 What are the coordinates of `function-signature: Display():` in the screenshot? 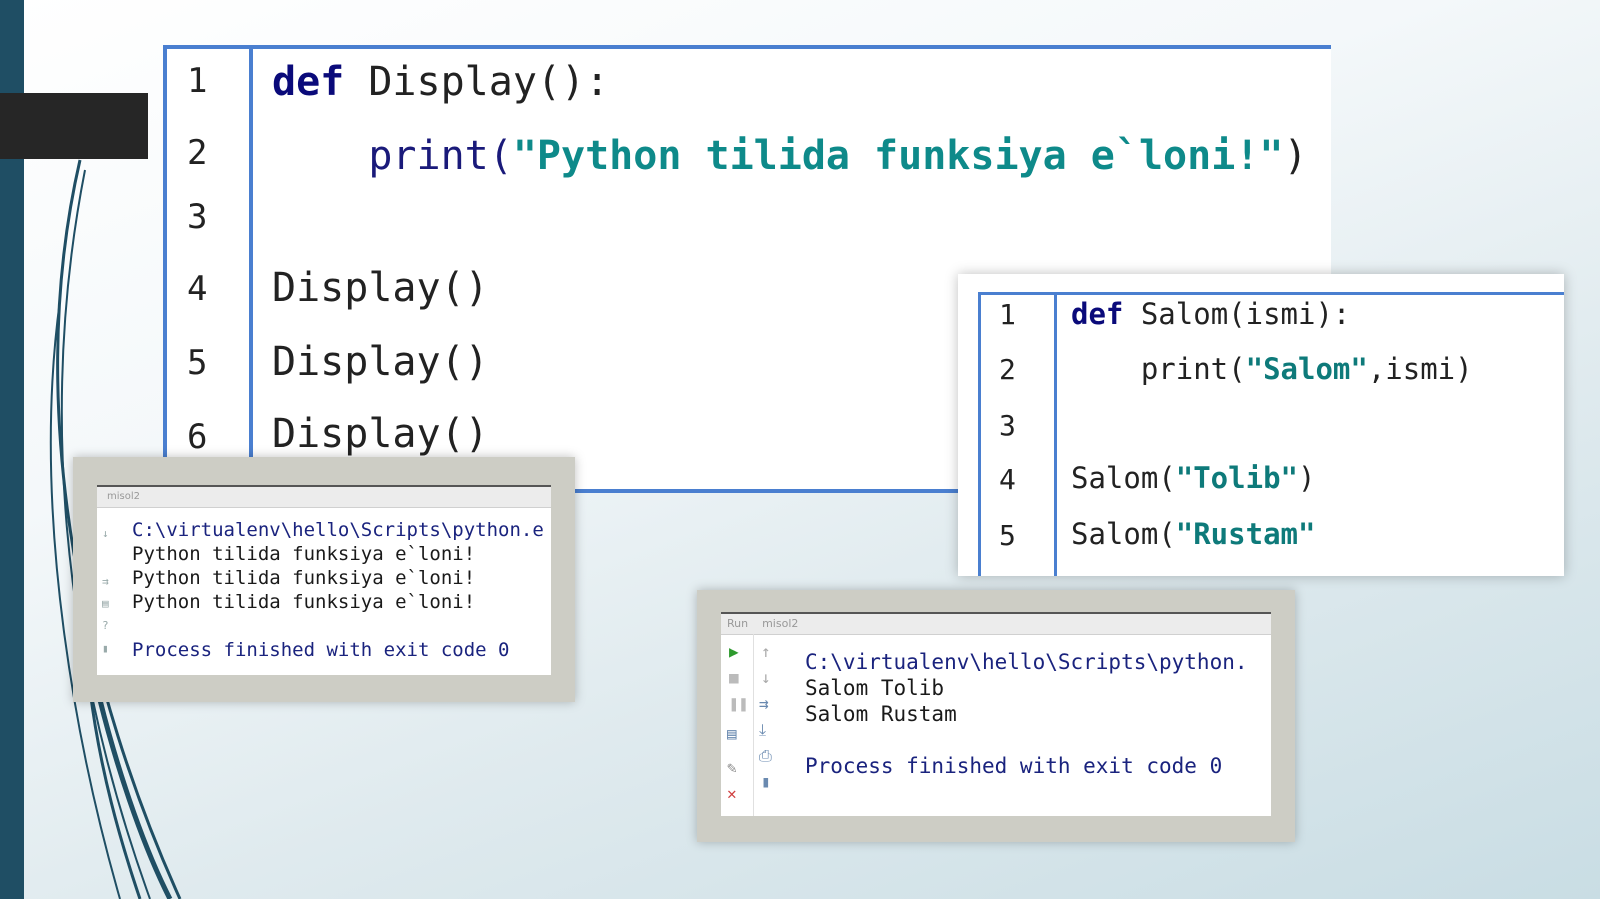 It's located at (477, 82).